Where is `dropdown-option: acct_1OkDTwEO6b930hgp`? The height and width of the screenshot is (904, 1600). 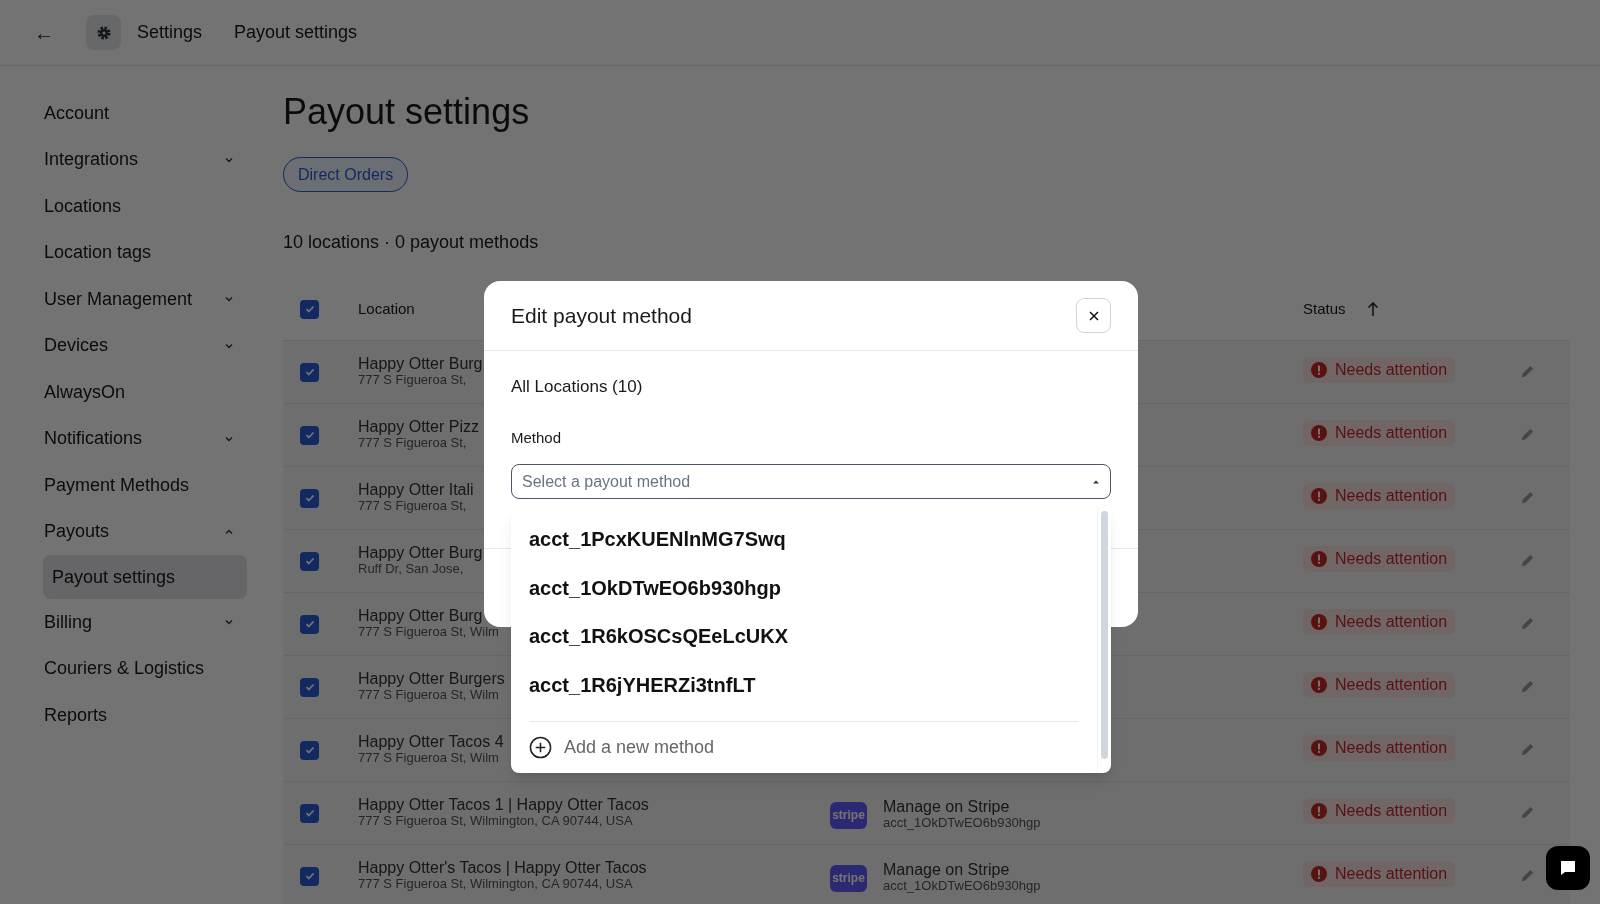
dropdown-option: acct_1OkDTwEO6b930hgp is located at coordinates (804, 587).